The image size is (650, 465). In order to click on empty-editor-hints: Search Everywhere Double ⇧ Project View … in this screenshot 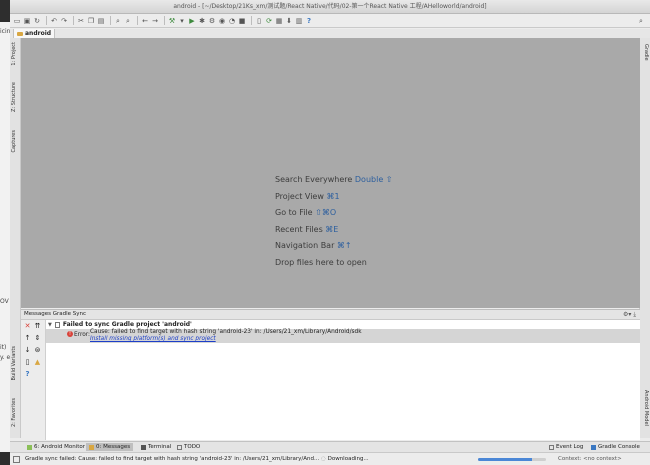, I will do `click(333, 221)`.